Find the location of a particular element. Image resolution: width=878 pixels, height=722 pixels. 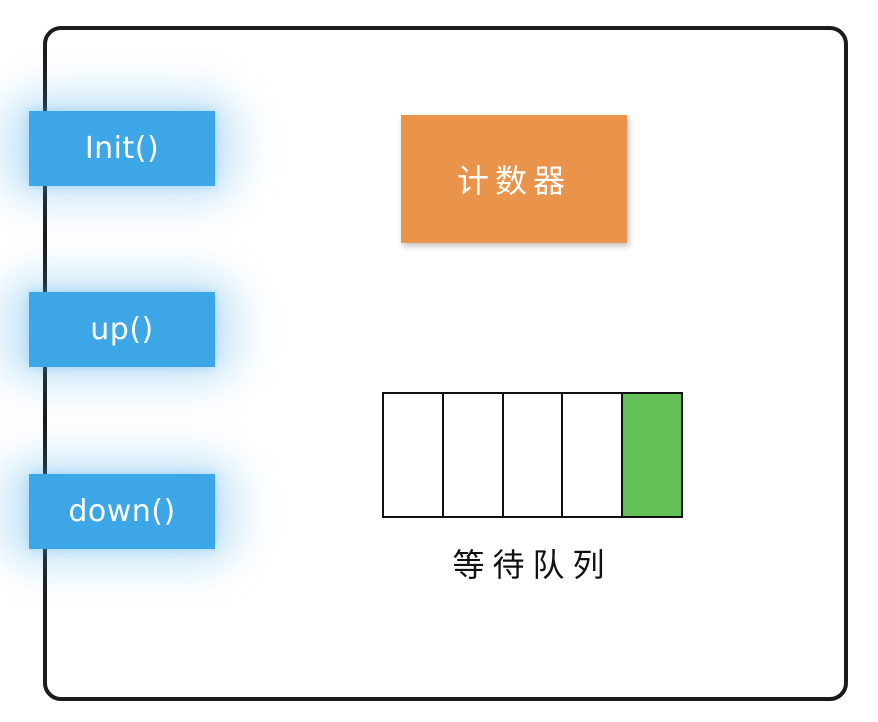

up-method-box: up() is located at coordinates (122, 329).